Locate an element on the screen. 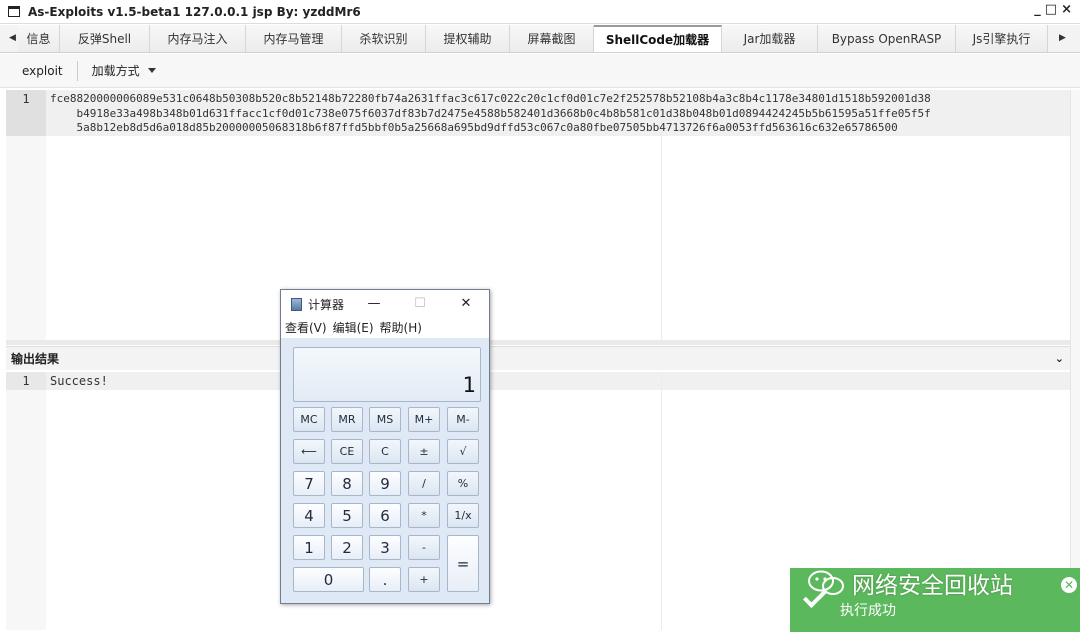 The image size is (1080, 632). calculator-title: 计算器 is located at coordinates (326, 304).